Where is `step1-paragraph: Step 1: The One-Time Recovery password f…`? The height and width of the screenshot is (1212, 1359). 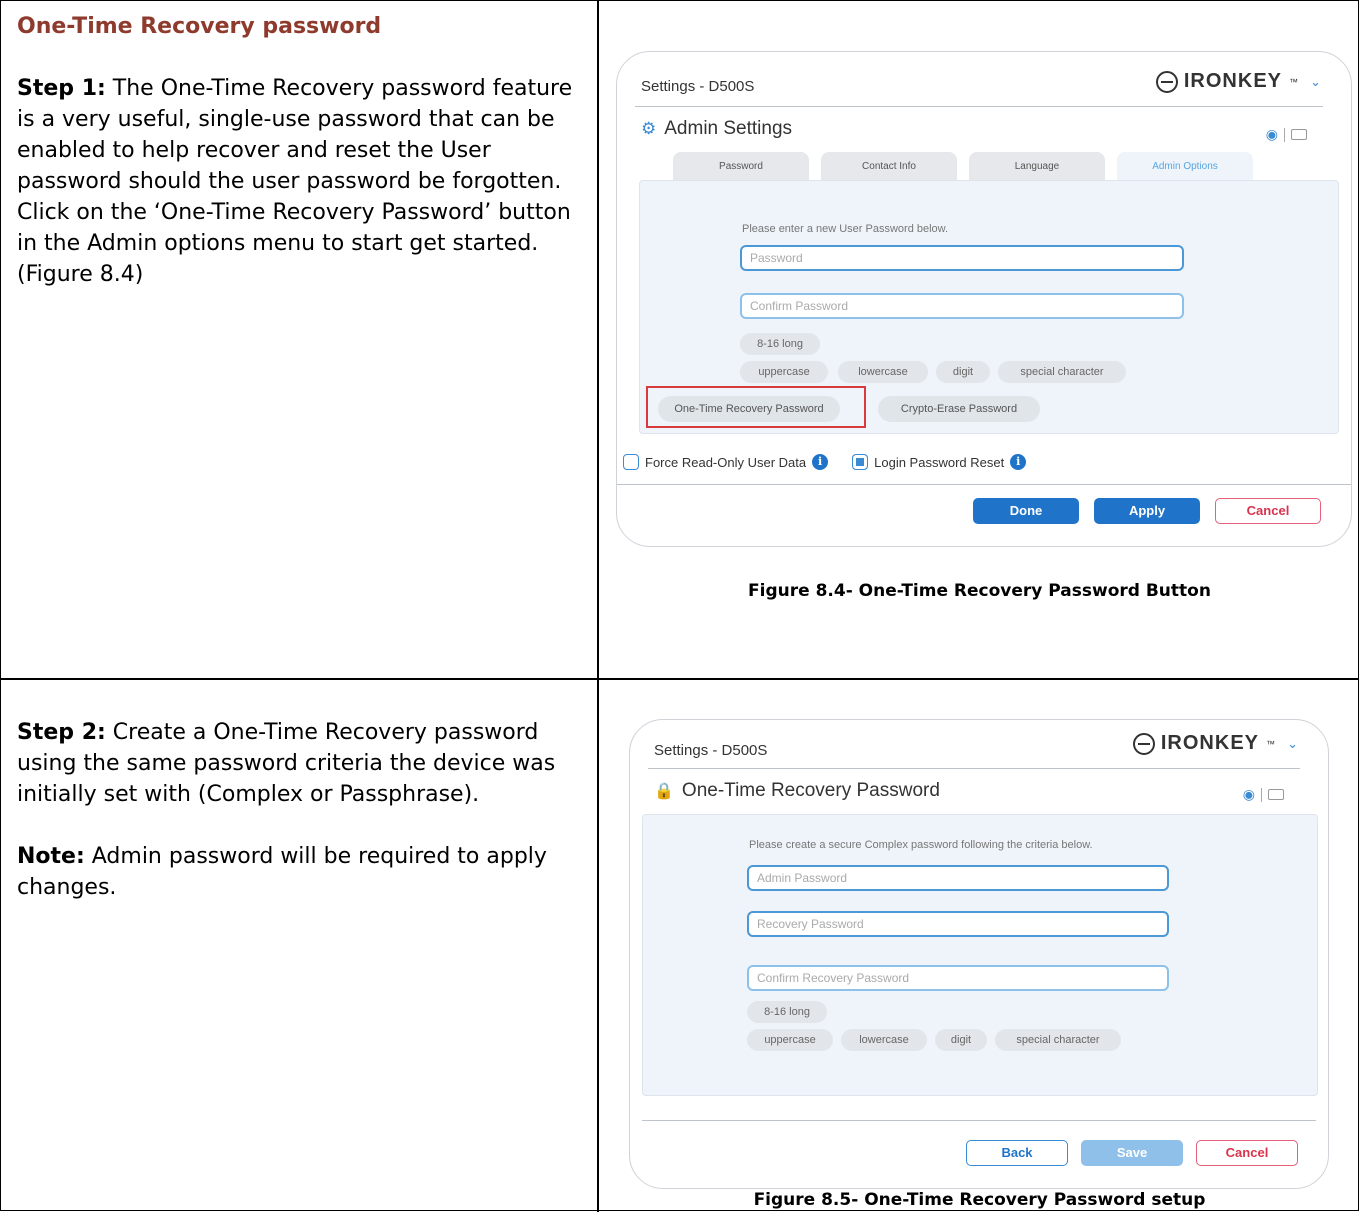 step1-paragraph: Step 1: The One-Time Recovery password f… is located at coordinates (300, 181).